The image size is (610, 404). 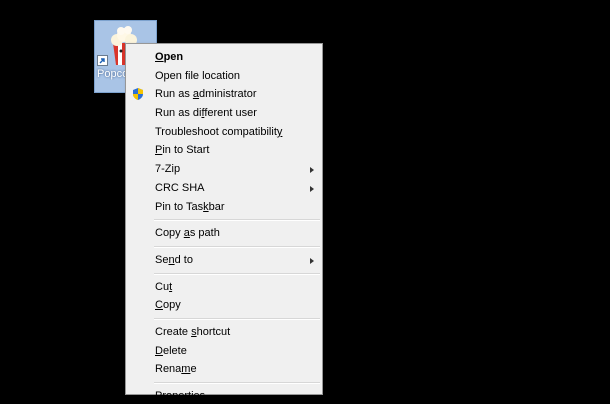 What do you see at coordinates (224, 207) in the screenshot?
I see `menu-item-pin-to-taskbar: Pin to Taskbar` at bounding box center [224, 207].